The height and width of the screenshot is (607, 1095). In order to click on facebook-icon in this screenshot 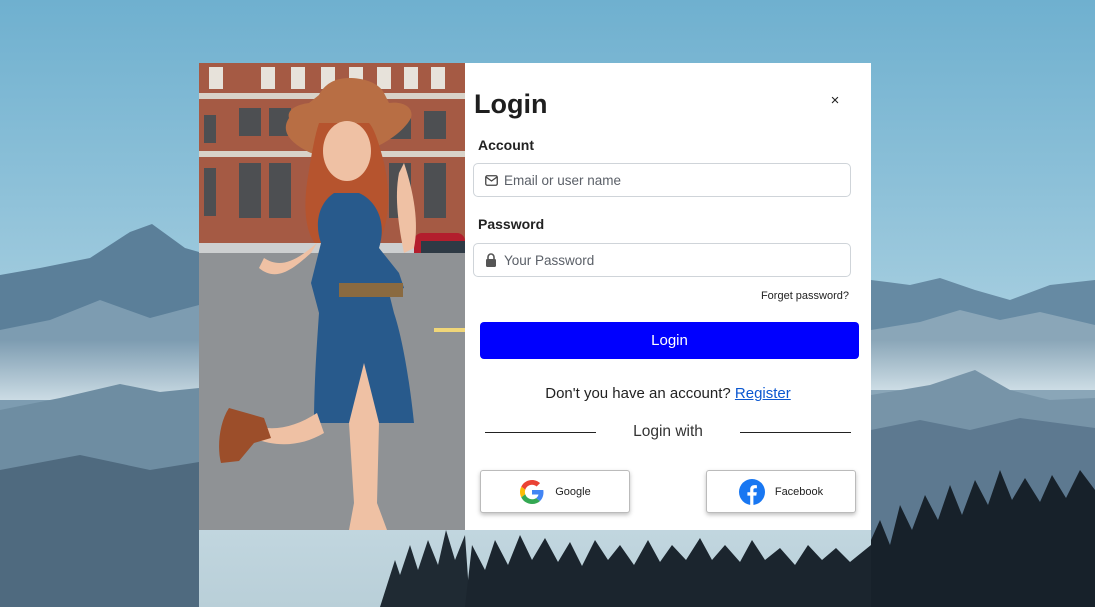, I will do `click(751, 491)`.